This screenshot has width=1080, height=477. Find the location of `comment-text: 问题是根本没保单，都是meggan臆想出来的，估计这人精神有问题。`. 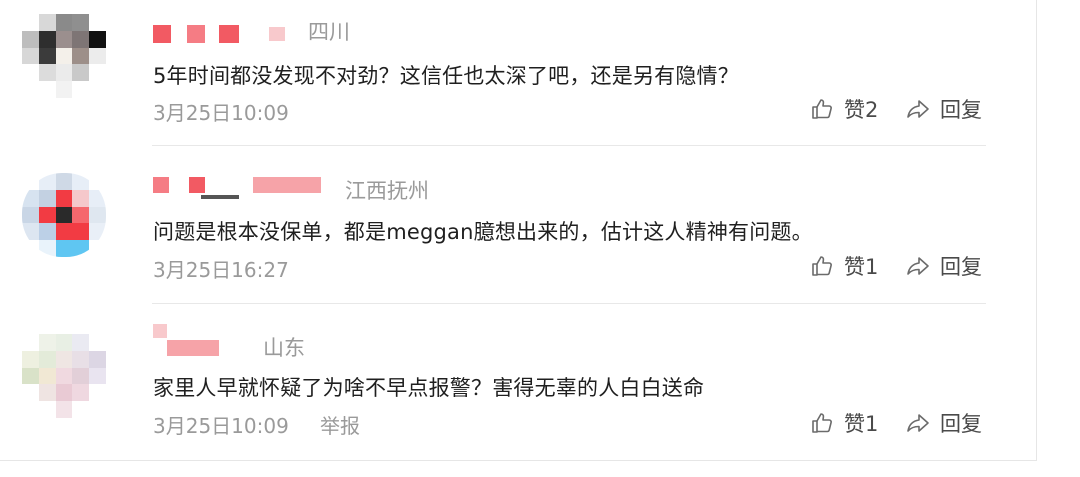

comment-text: 问题是根本没保单，都是meggan臆想出来的，估计这人精神有问题。 is located at coordinates (483, 232).